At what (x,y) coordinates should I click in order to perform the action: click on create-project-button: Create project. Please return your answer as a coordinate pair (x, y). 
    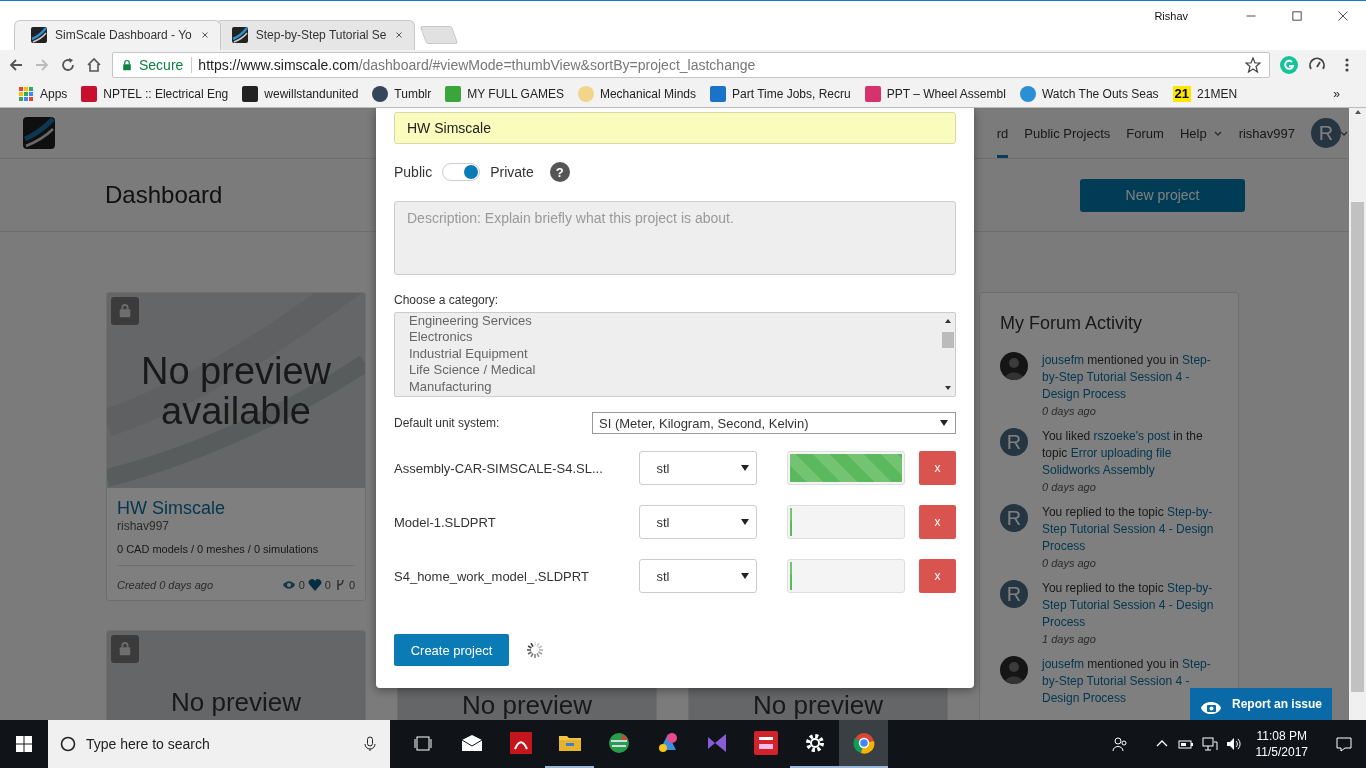
    Looking at the image, I should click on (451, 650).